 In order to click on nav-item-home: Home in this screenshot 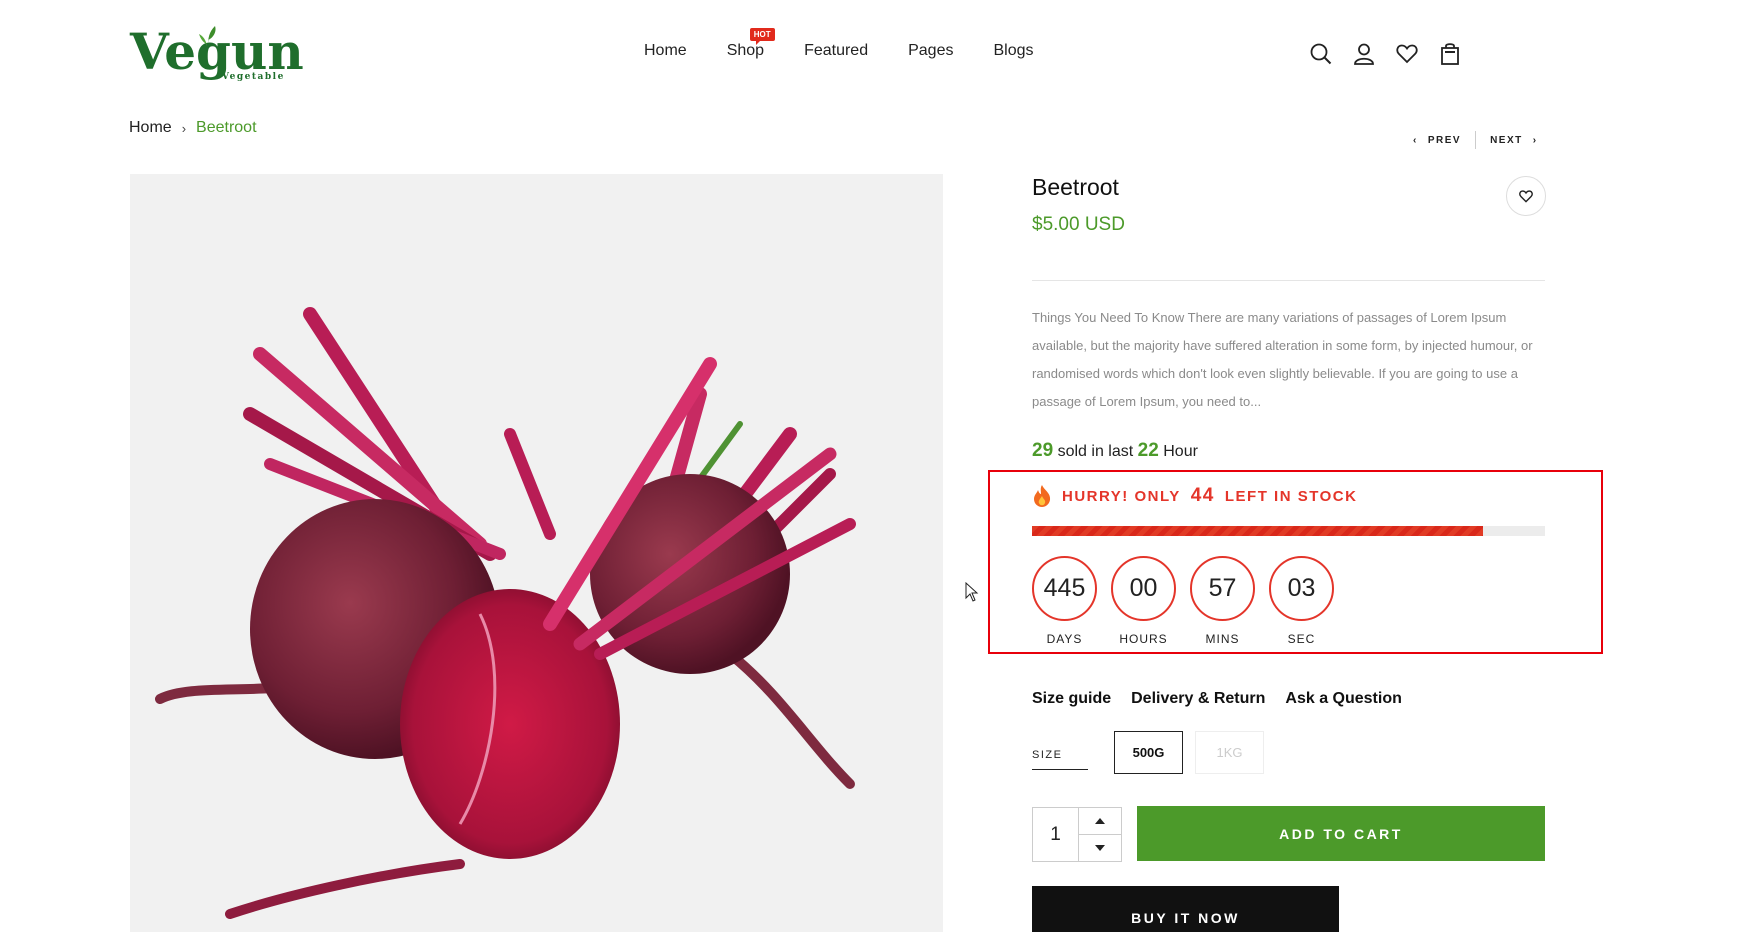, I will do `click(665, 51)`.